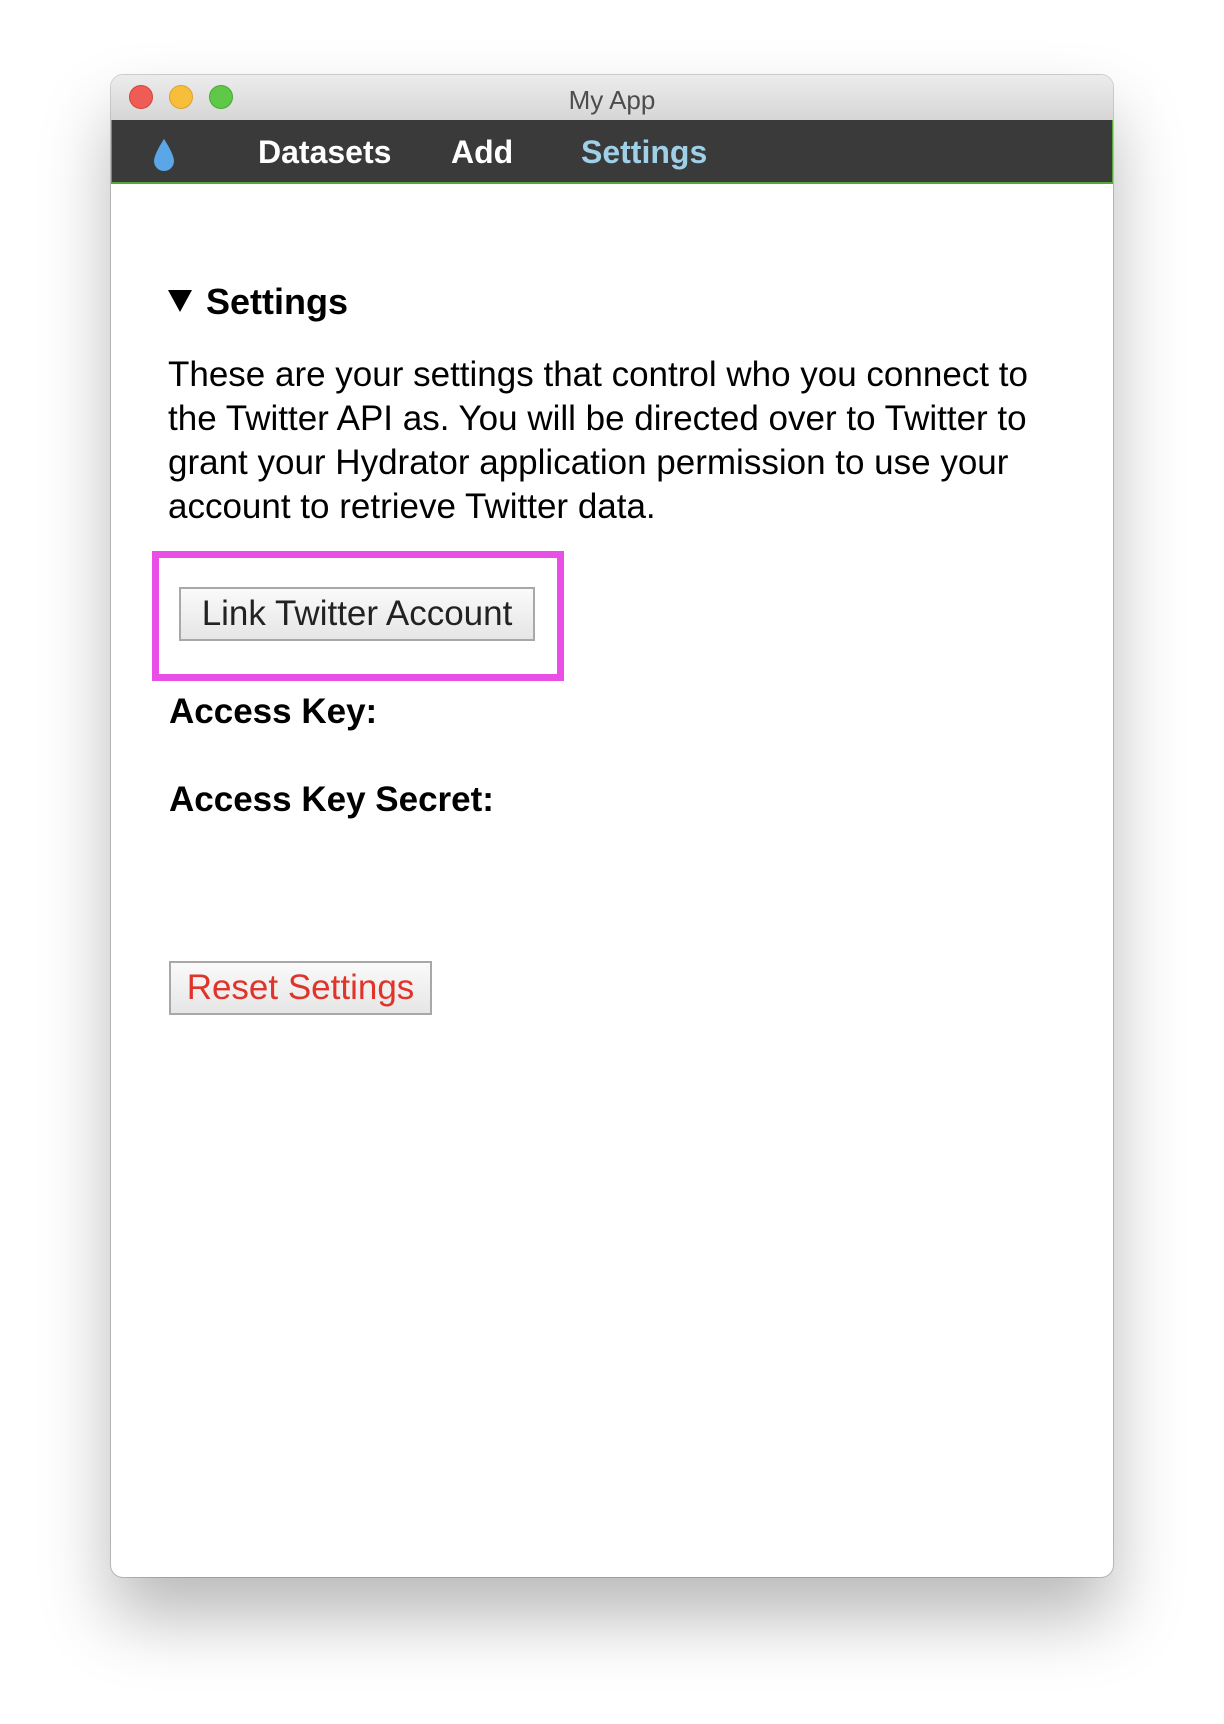 The width and height of the screenshot is (1224, 1724). I want to click on settings-heading: Settings, so click(277, 301).